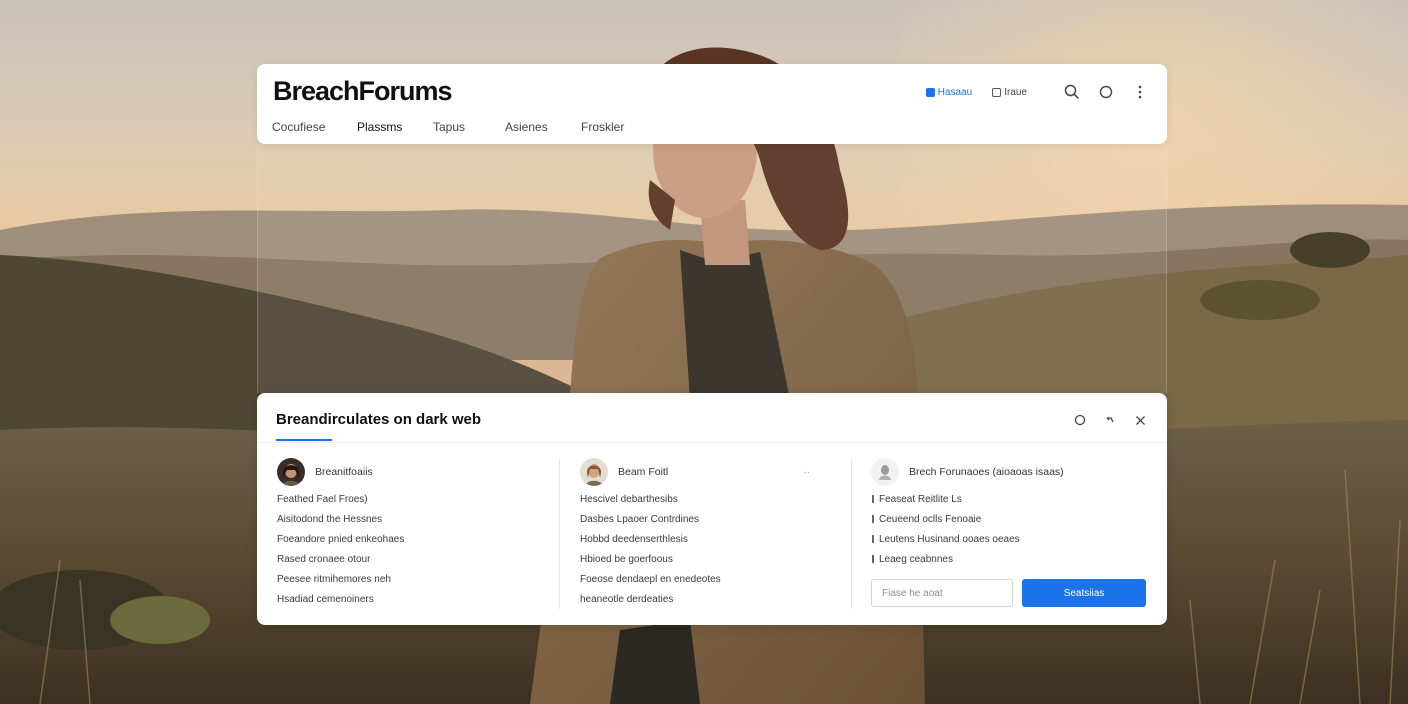 This screenshot has height=704, width=1408. I want to click on nav-item-4: Asienes, so click(543, 127).